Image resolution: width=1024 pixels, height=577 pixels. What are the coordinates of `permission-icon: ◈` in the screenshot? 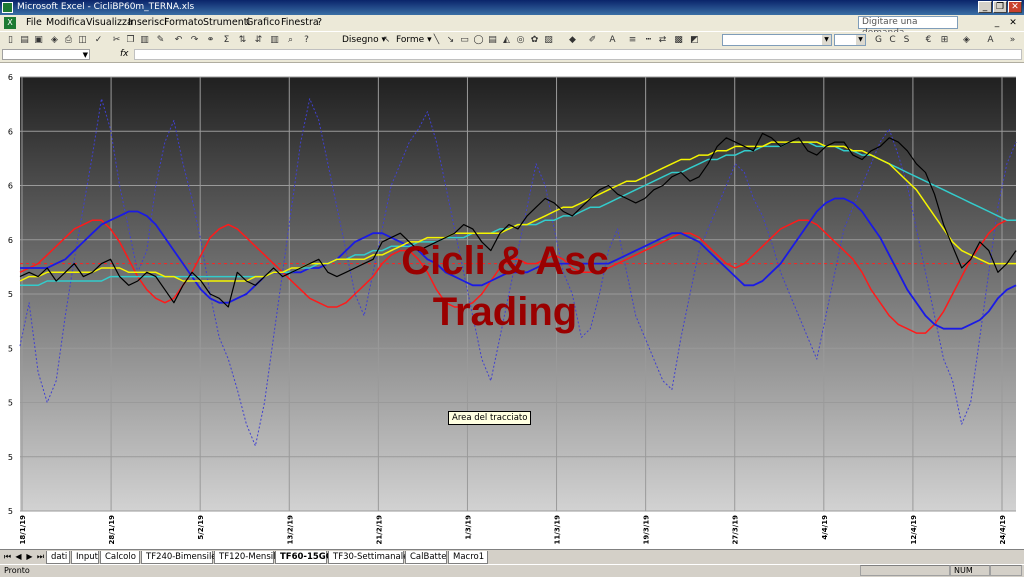 It's located at (54, 40).